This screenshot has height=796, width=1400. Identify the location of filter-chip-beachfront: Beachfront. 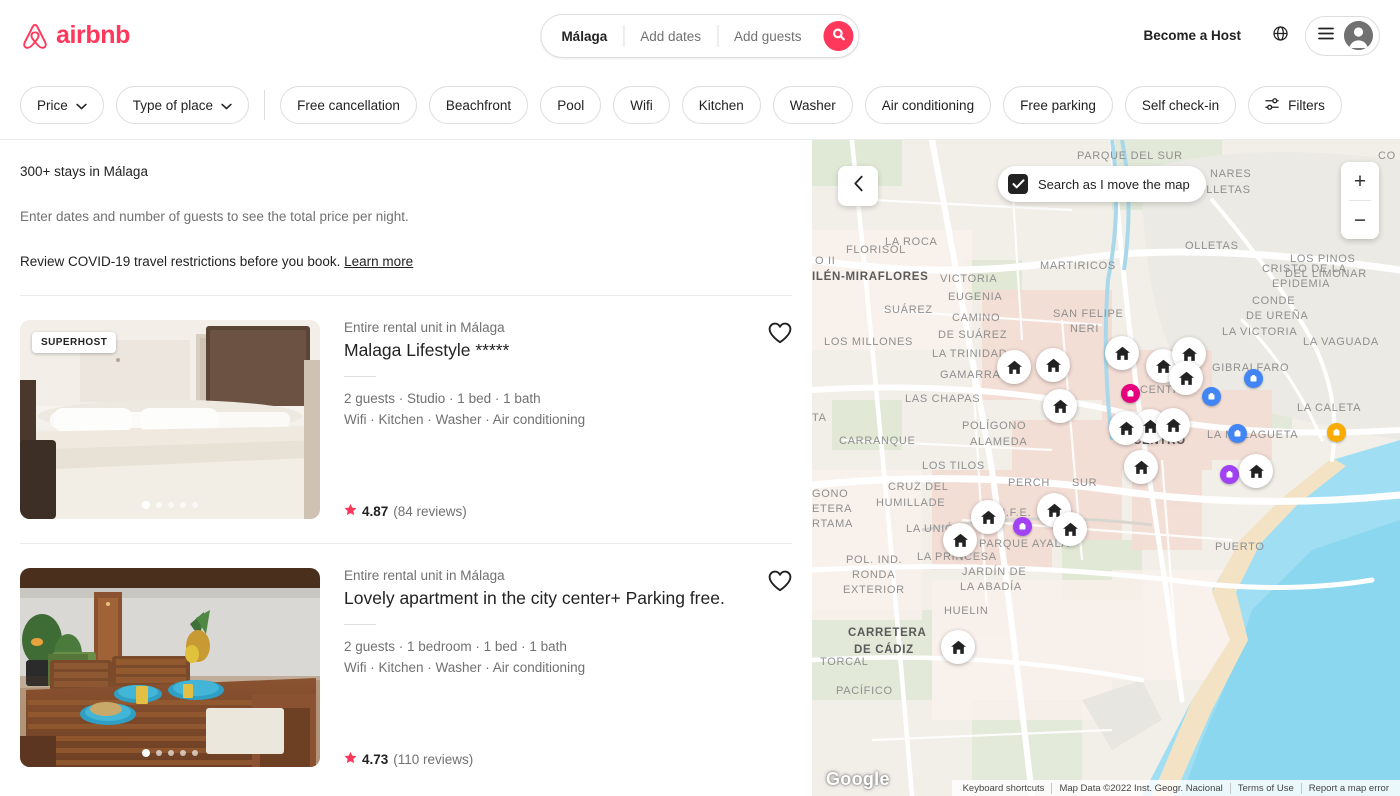
(478, 105).